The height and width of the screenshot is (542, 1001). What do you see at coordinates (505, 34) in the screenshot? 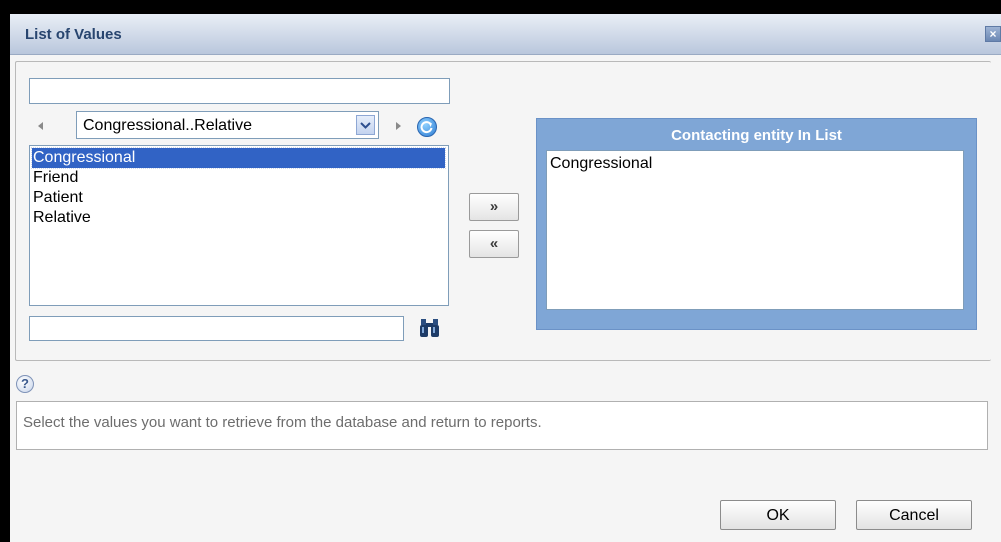
I see `title-bar: List of Values ×` at bounding box center [505, 34].